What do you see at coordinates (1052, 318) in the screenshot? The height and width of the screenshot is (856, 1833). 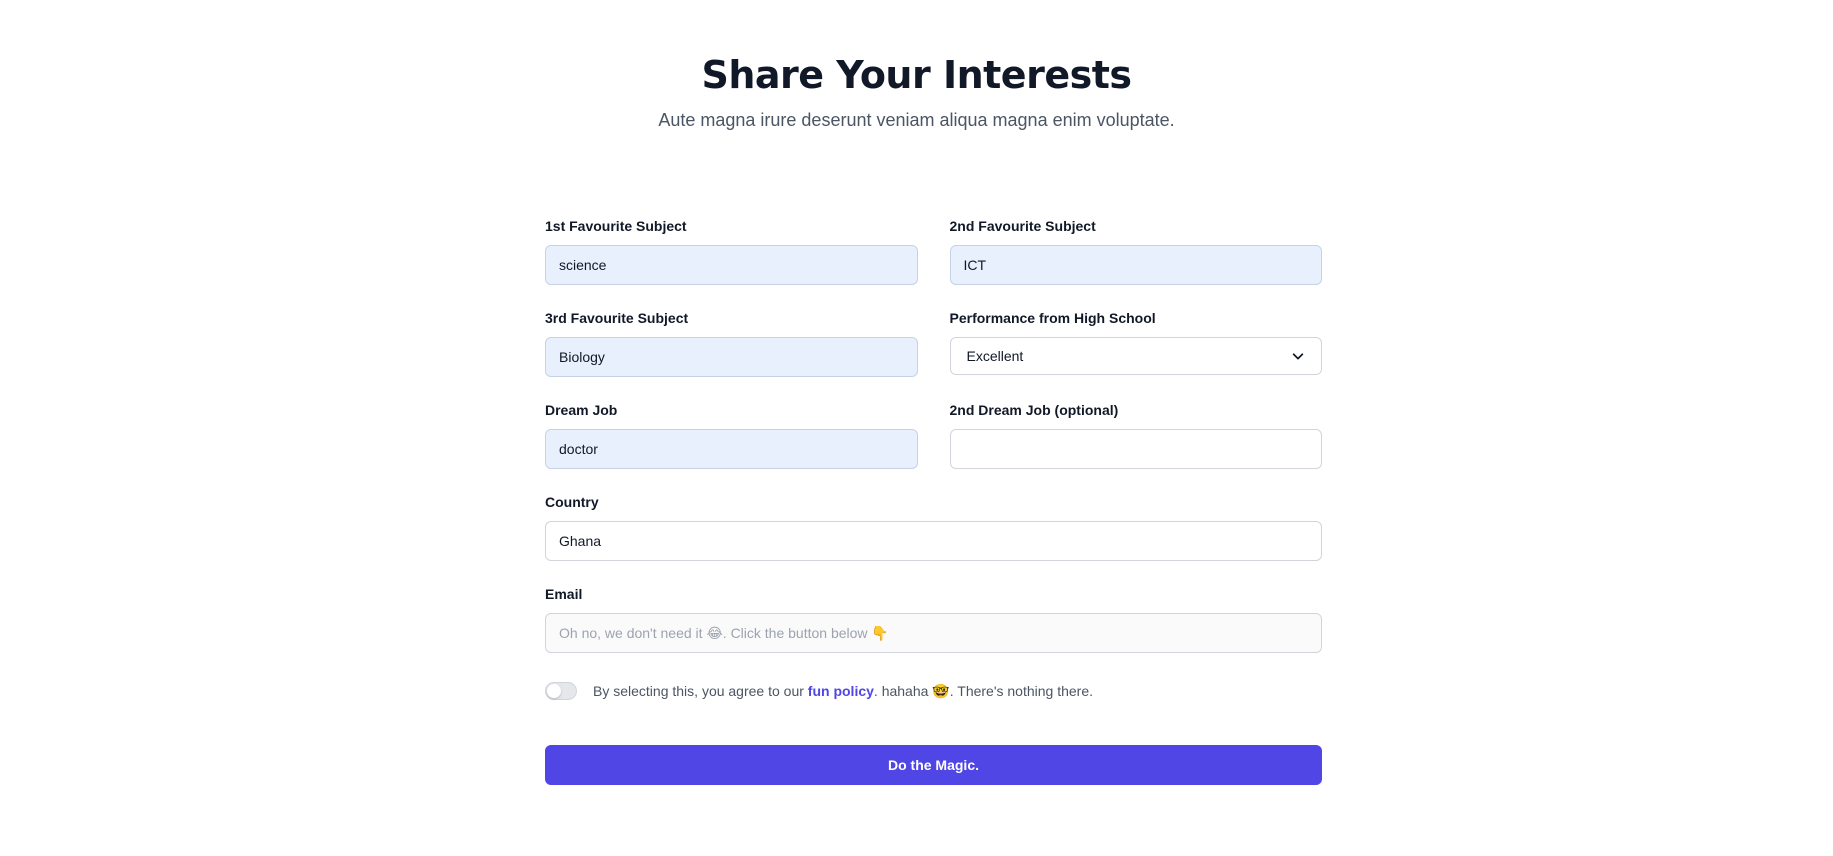 I see `performance-label: Performance from High School` at bounding box center [1052, 318].